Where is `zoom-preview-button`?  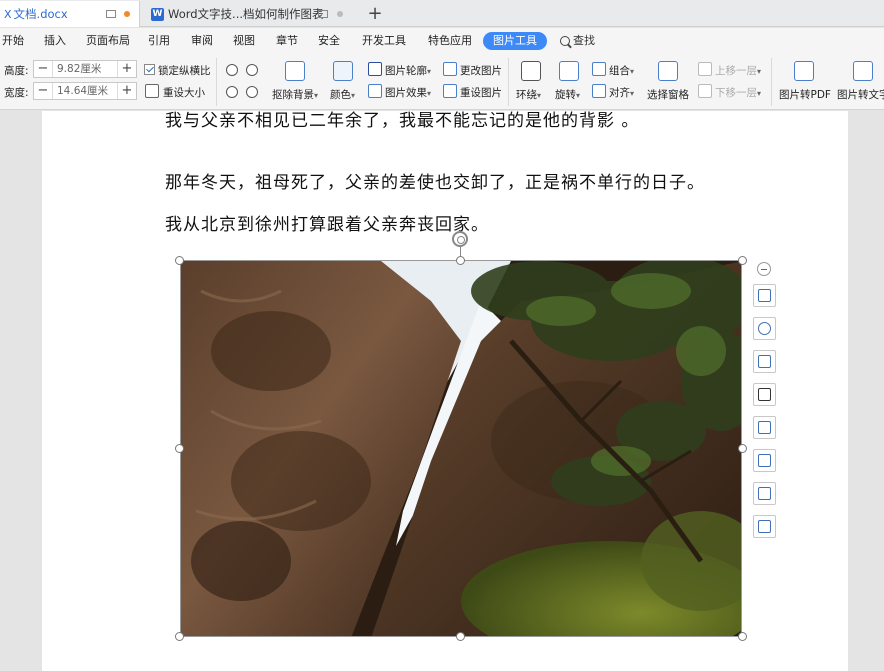
zoom-preview-button is located at coordinates (764, 328).